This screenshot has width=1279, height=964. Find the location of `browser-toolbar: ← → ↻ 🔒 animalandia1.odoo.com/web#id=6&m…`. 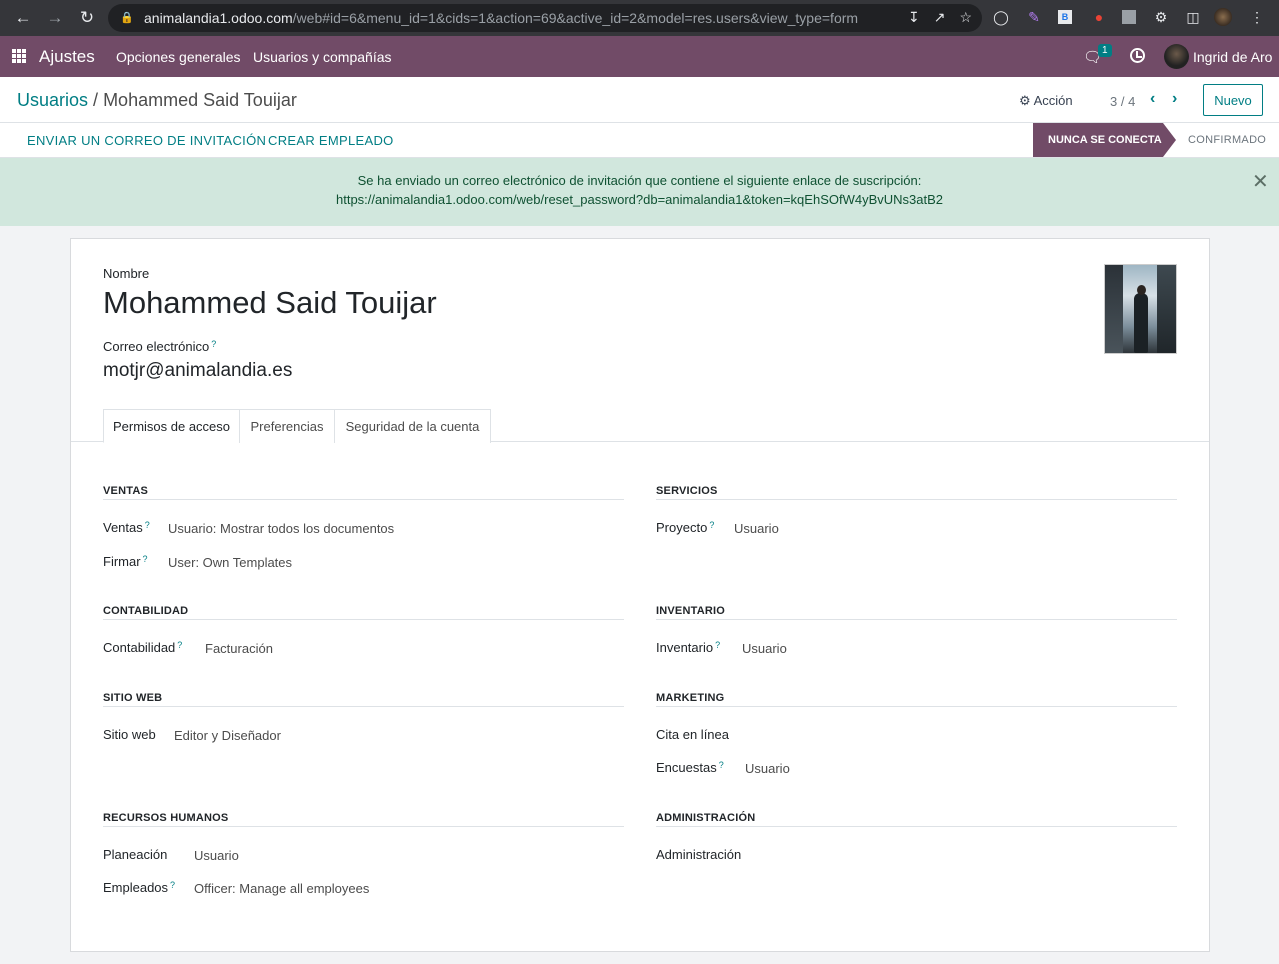

browser-toolbar: ← → ↻ 🔒 animalandia1.odoo.com/web#id=6&m… is located at coordinates (639, 18).